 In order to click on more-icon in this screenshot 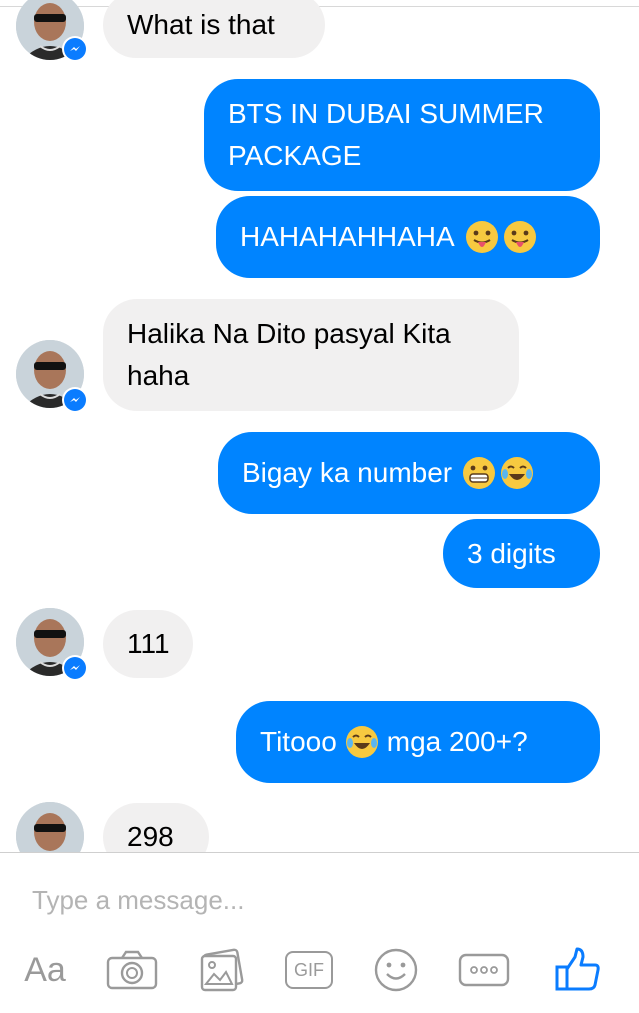, I will do `click(484, 970)`.